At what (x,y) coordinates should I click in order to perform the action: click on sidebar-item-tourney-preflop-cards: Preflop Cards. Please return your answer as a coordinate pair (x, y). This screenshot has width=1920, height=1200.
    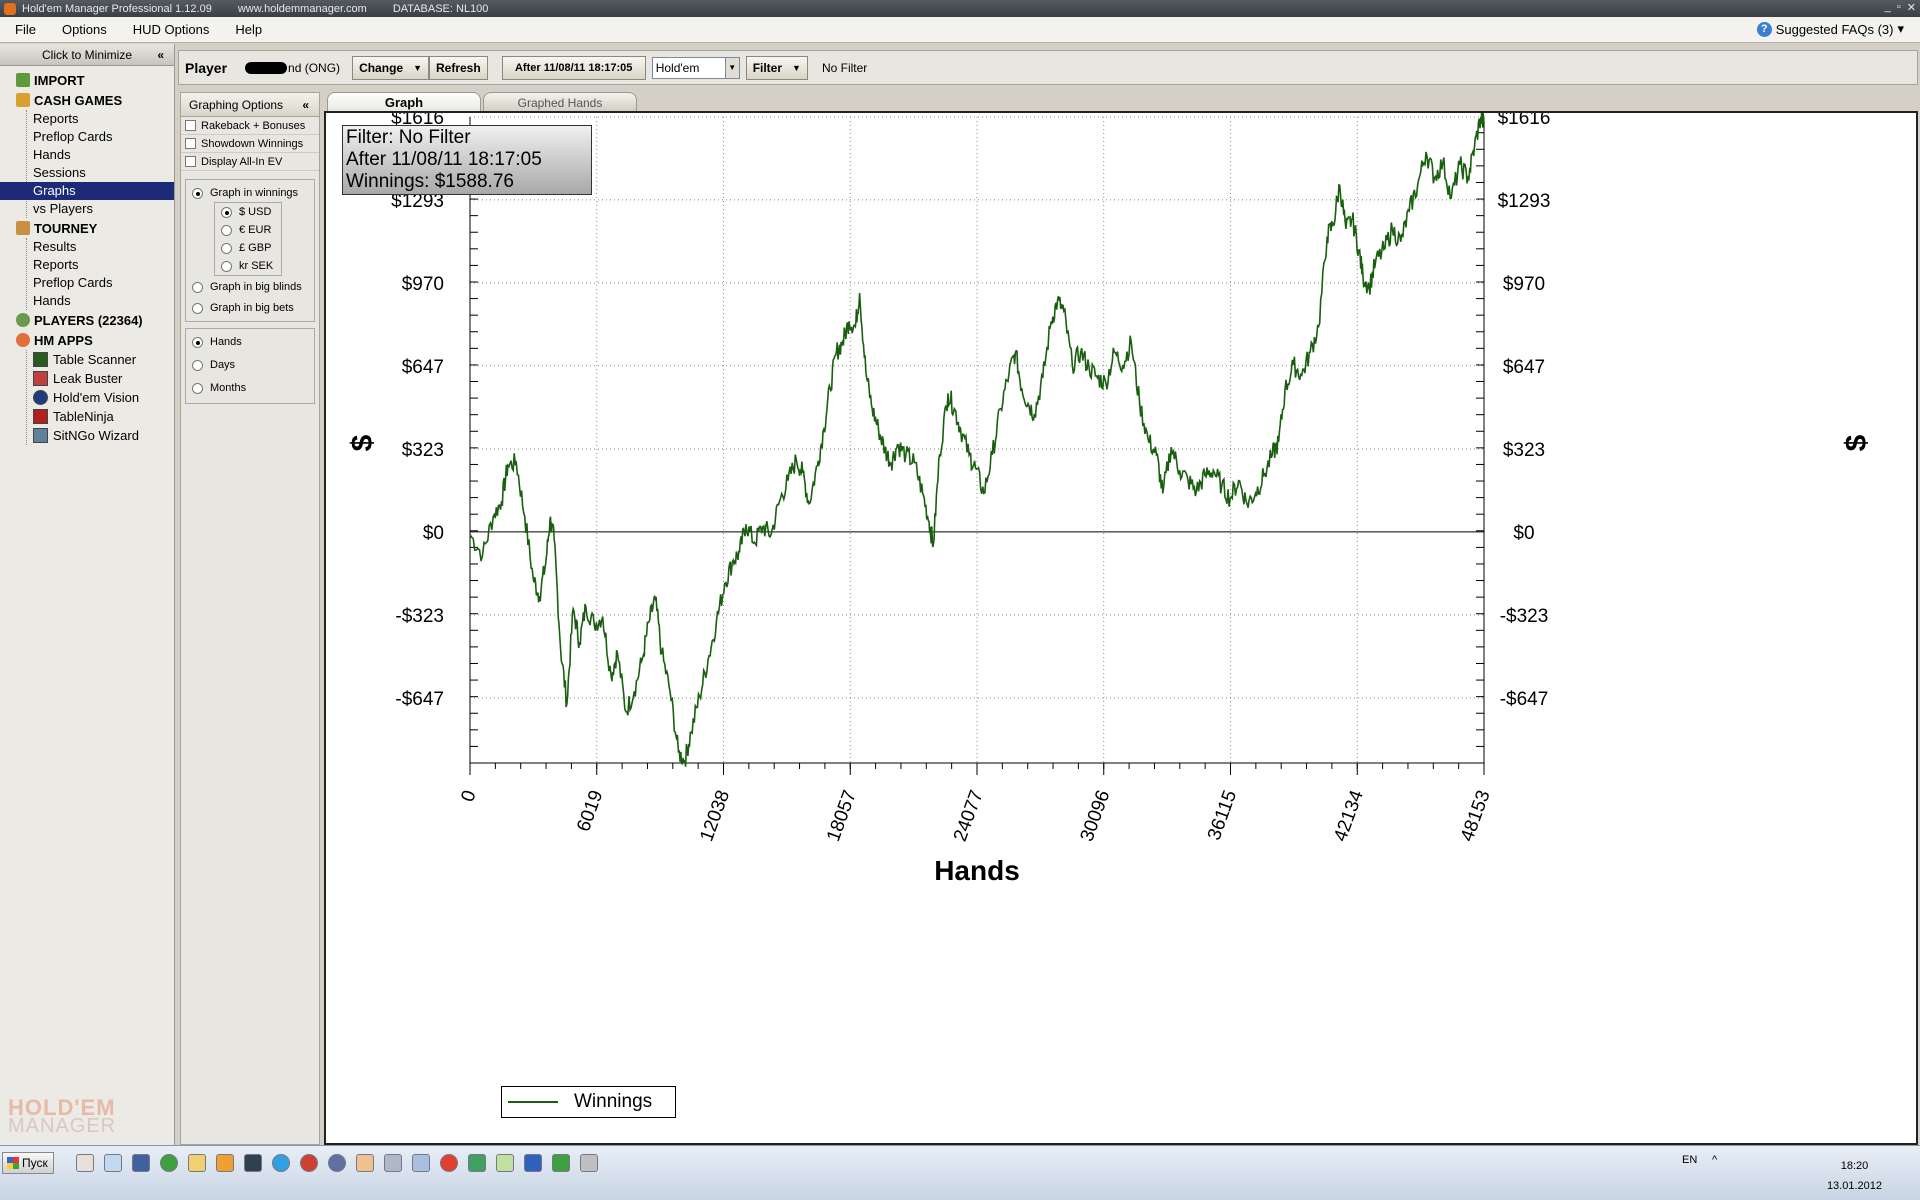
    Looking at the image, I should click on (87, 283).